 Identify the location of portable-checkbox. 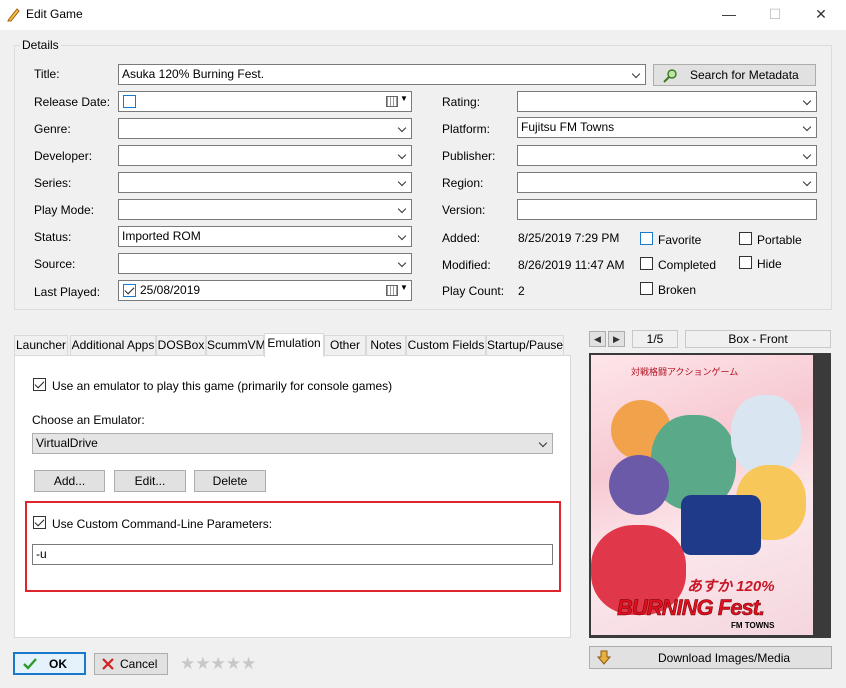
(745, 238).